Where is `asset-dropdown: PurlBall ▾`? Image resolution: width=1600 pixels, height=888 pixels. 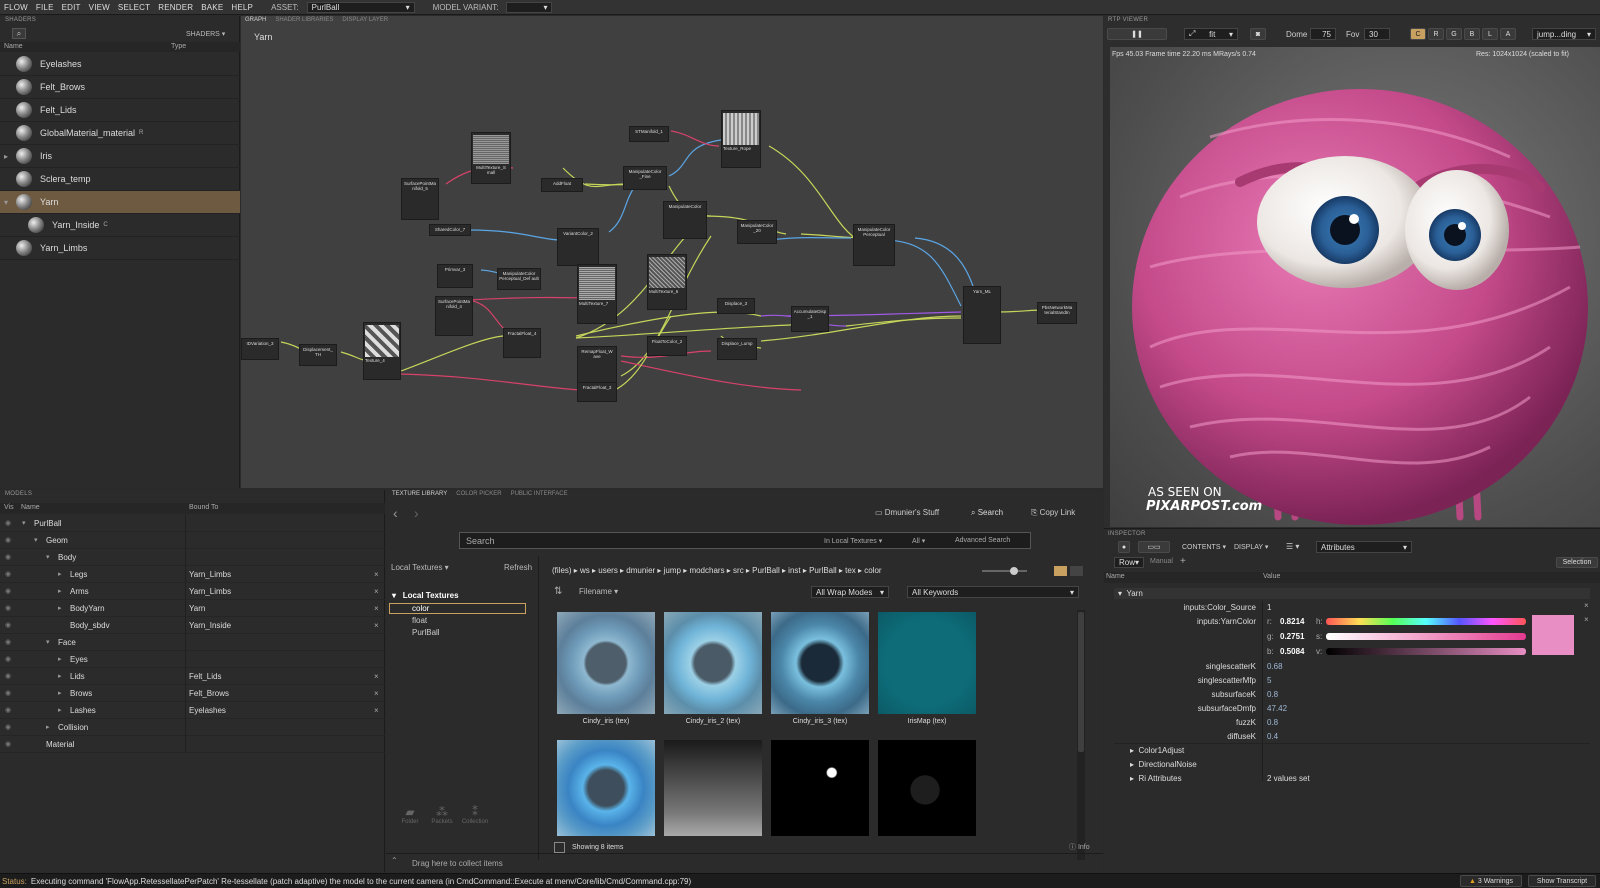 asset-dropdown: PurlBall ▾ is located at coordinates (360, 7).